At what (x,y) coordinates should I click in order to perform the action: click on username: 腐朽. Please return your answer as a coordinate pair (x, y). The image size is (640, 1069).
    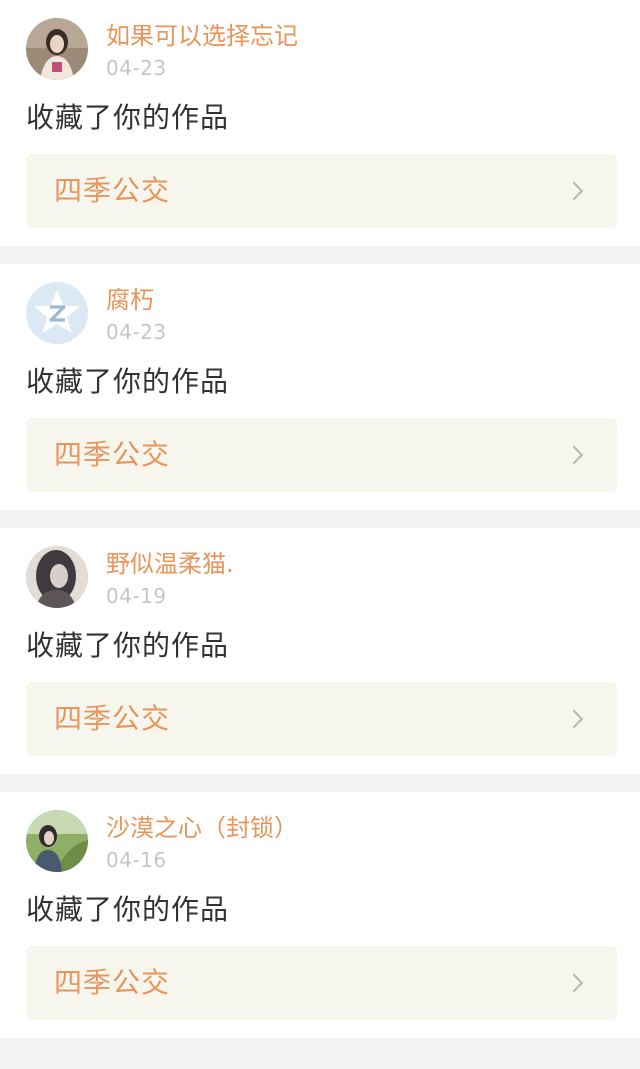
    Looking at the image, I should click on (130, 300).